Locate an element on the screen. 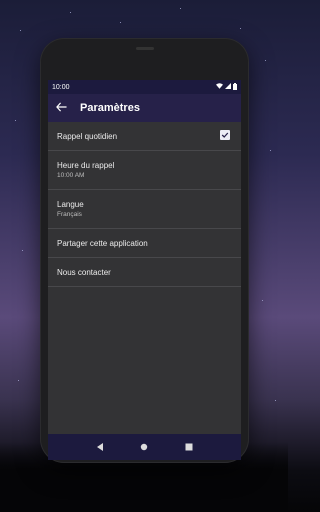 This screenshot has width=320, height=512. battery-icon is located at coordinates (235, 87).